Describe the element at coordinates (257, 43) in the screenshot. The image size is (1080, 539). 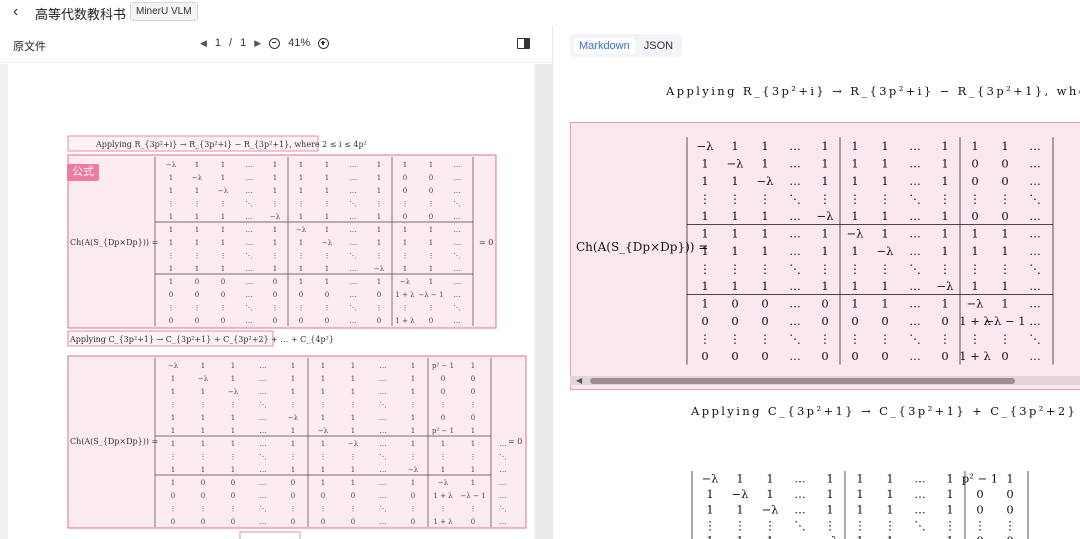
I see `next-page-icon: ▶` at that location.